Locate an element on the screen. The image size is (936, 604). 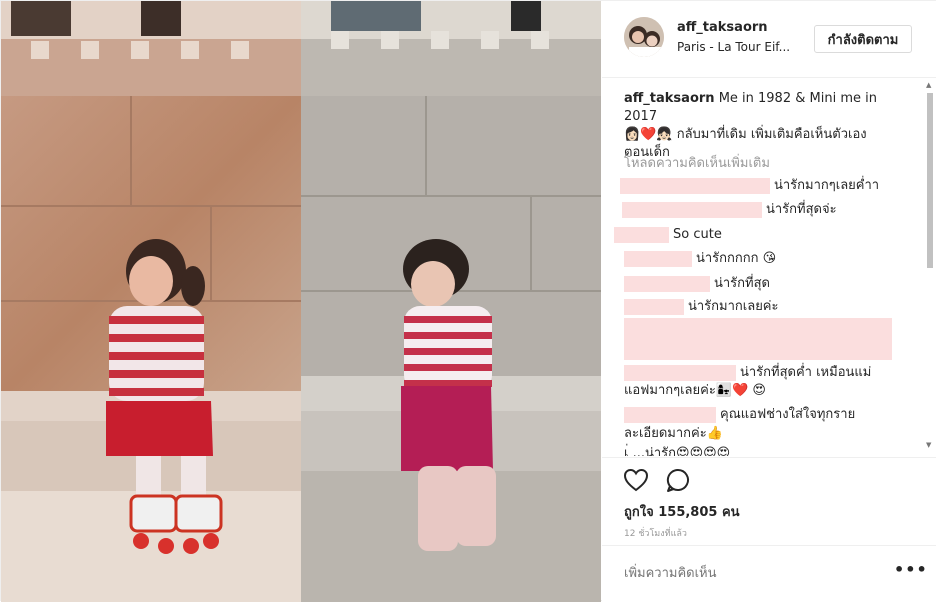
comment-emoji: 😘 is located at coordinates (769, 258).